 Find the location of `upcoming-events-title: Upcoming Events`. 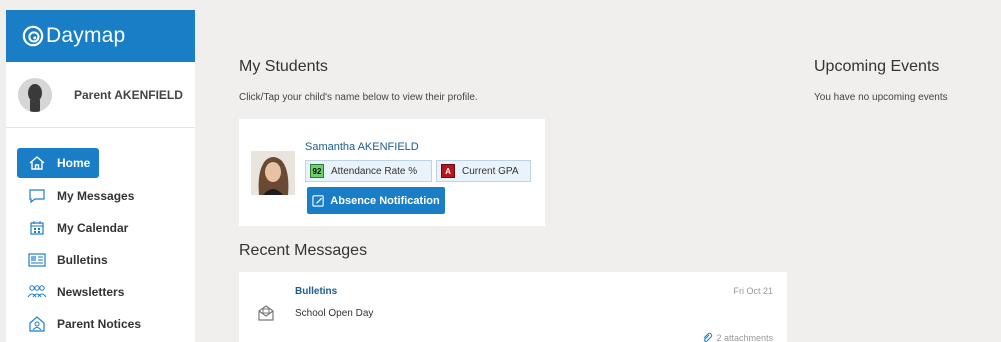

upcoming-events-title: Upcoming Events is located at coordinates (877, 66).